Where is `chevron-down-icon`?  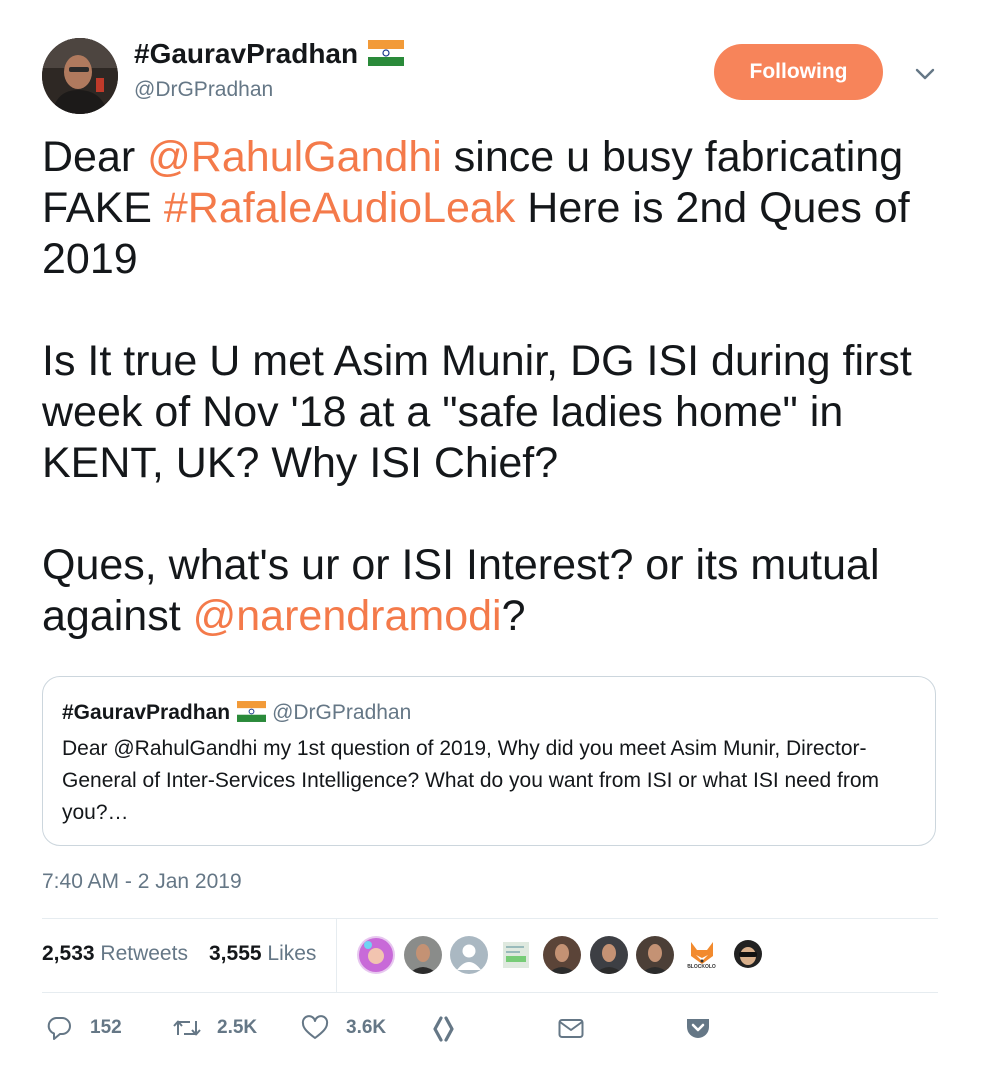 chevron-down-icon is located at coordinates (925, 74).